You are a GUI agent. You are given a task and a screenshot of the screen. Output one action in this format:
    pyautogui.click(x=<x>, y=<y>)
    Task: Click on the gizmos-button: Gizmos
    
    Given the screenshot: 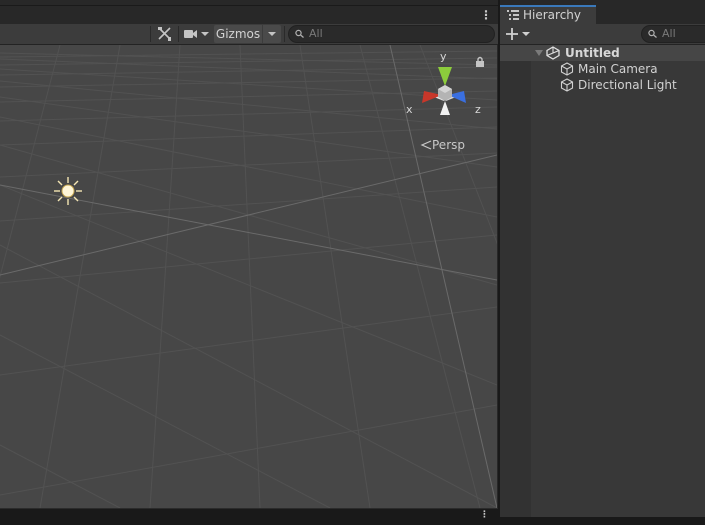 What is the action you would take?
    pyautogui.click(x=238, y=34)
    